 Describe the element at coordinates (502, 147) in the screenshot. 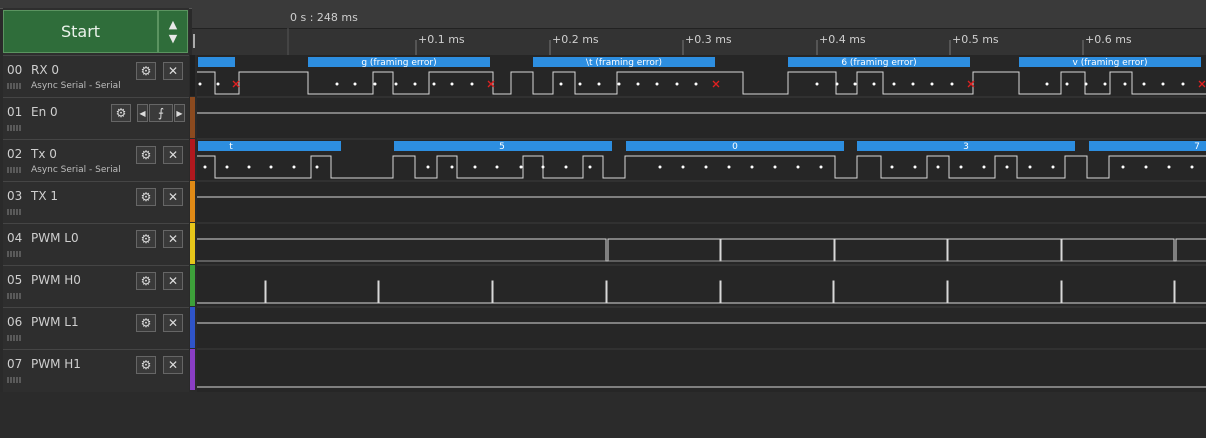

I see `tx-frame-label: 5` at that location.